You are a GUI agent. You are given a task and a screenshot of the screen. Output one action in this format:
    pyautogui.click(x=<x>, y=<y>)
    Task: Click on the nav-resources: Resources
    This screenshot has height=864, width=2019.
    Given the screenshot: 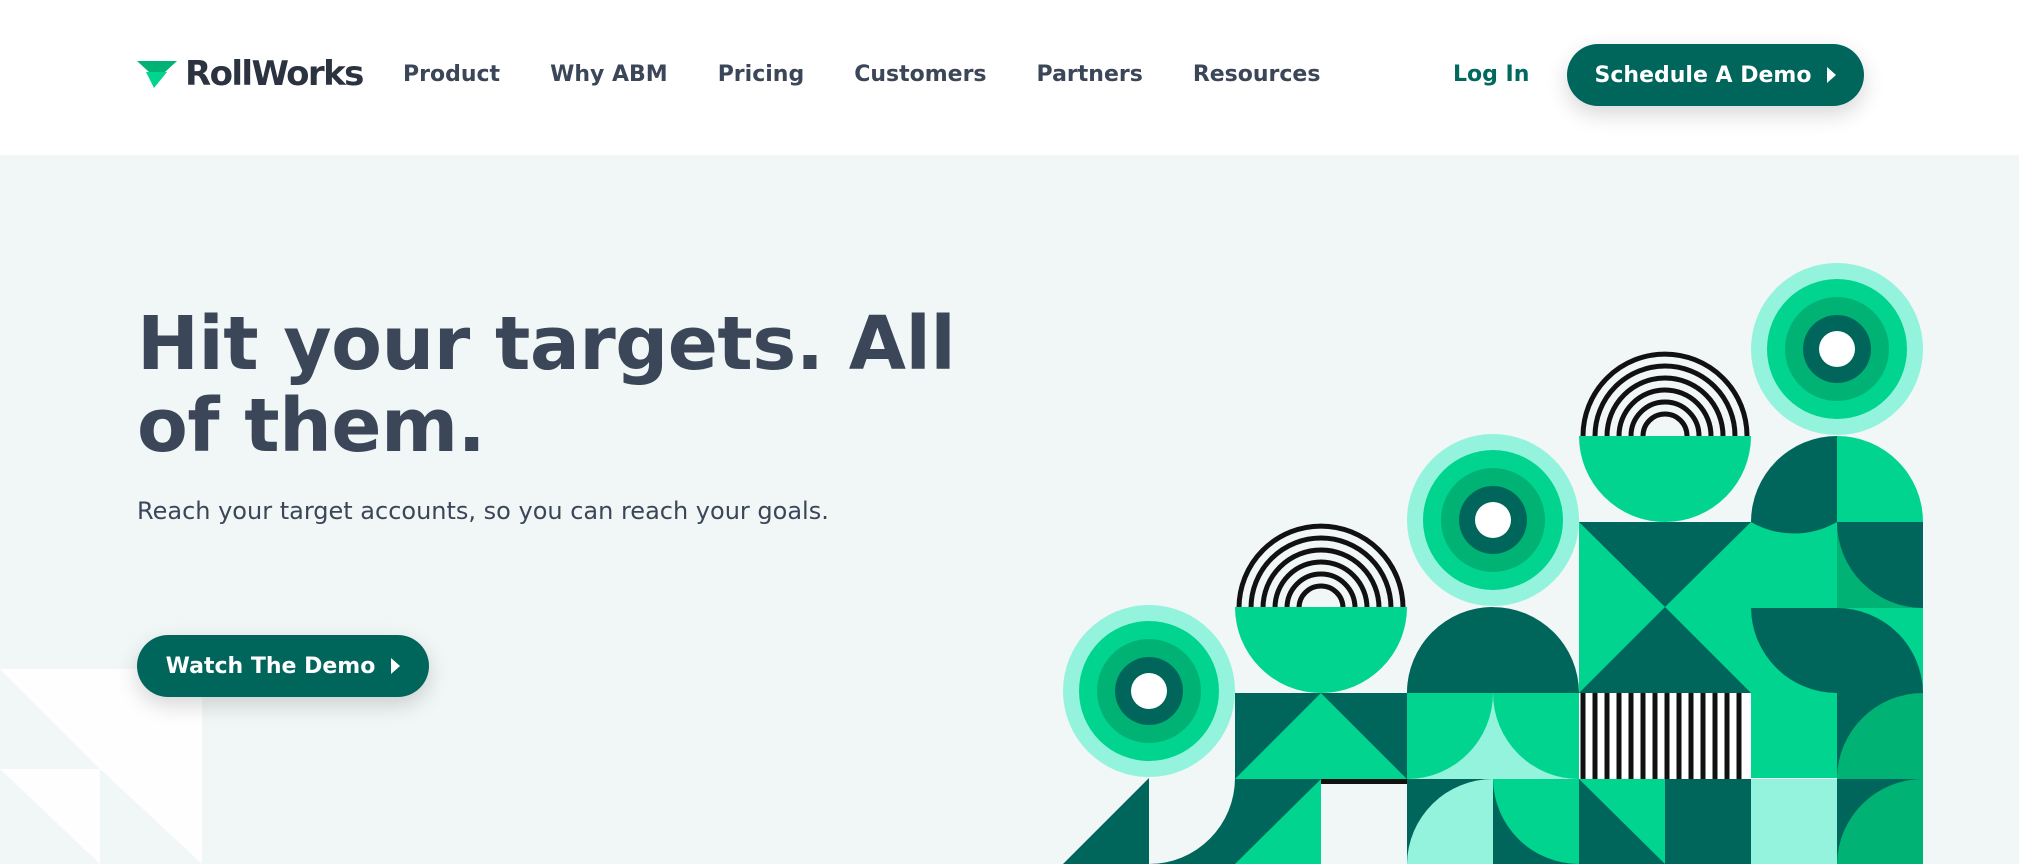 What is the action you would take?
    pyautogui.click(x=1257, y=75)
    